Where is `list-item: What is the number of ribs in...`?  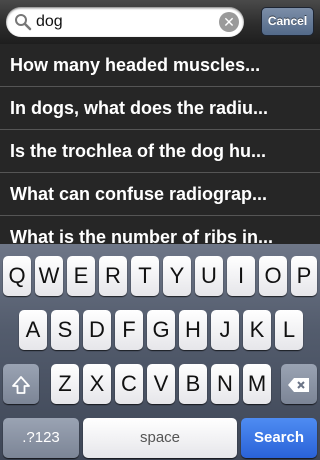 list-item: What is the number of ribs in... is located at coordinates (160, 230).